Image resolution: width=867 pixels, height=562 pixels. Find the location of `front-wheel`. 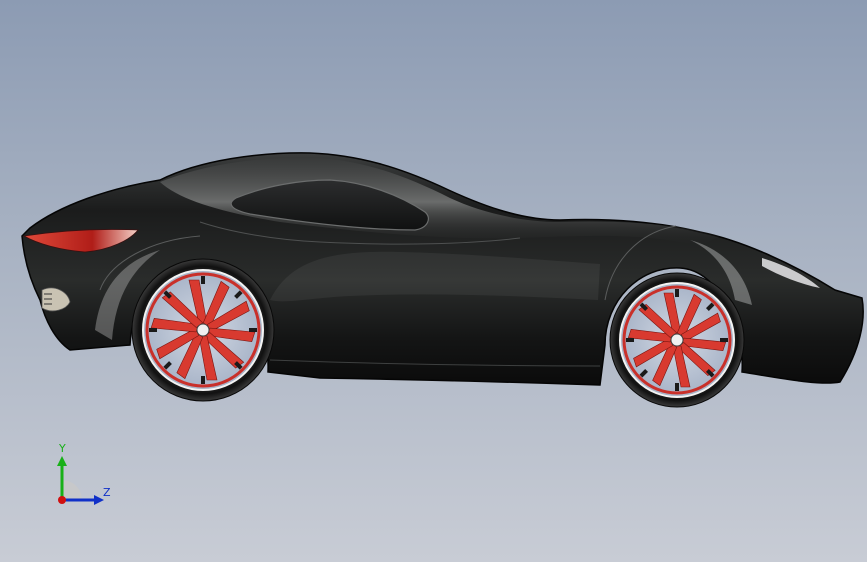

front-wheel is located at coordinates (677, 340).